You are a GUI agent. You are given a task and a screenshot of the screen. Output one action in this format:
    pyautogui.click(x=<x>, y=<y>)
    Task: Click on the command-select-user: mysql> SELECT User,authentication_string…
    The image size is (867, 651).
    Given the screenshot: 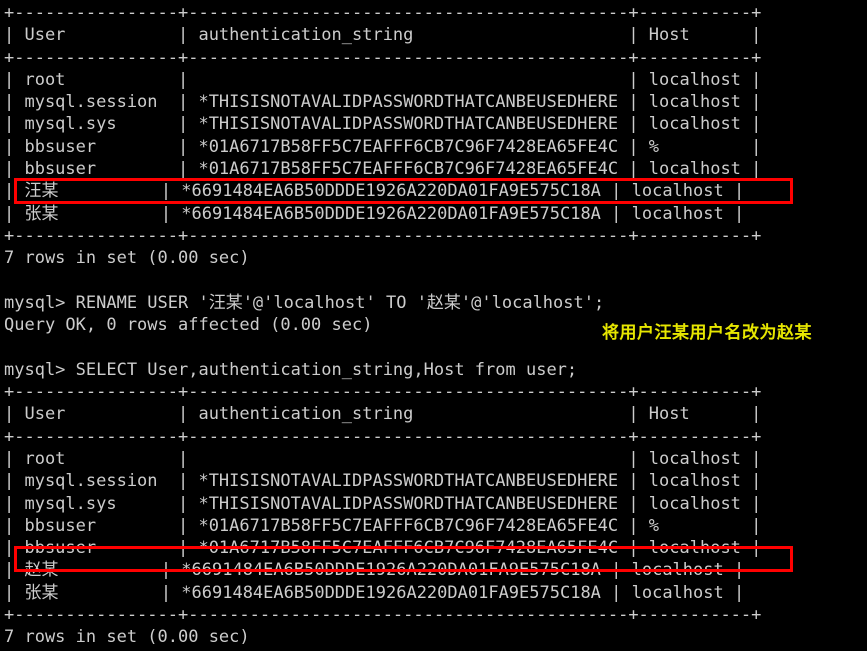 What is the action you would take?
    pyautogui.click(x=291, y=369)
    